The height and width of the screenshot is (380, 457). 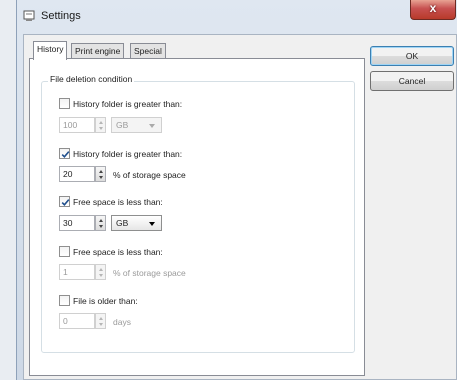 What do you see at coordinates (50, 50) in the screenshot?
I see `tab-history: History` at bounding box center [50, 50].